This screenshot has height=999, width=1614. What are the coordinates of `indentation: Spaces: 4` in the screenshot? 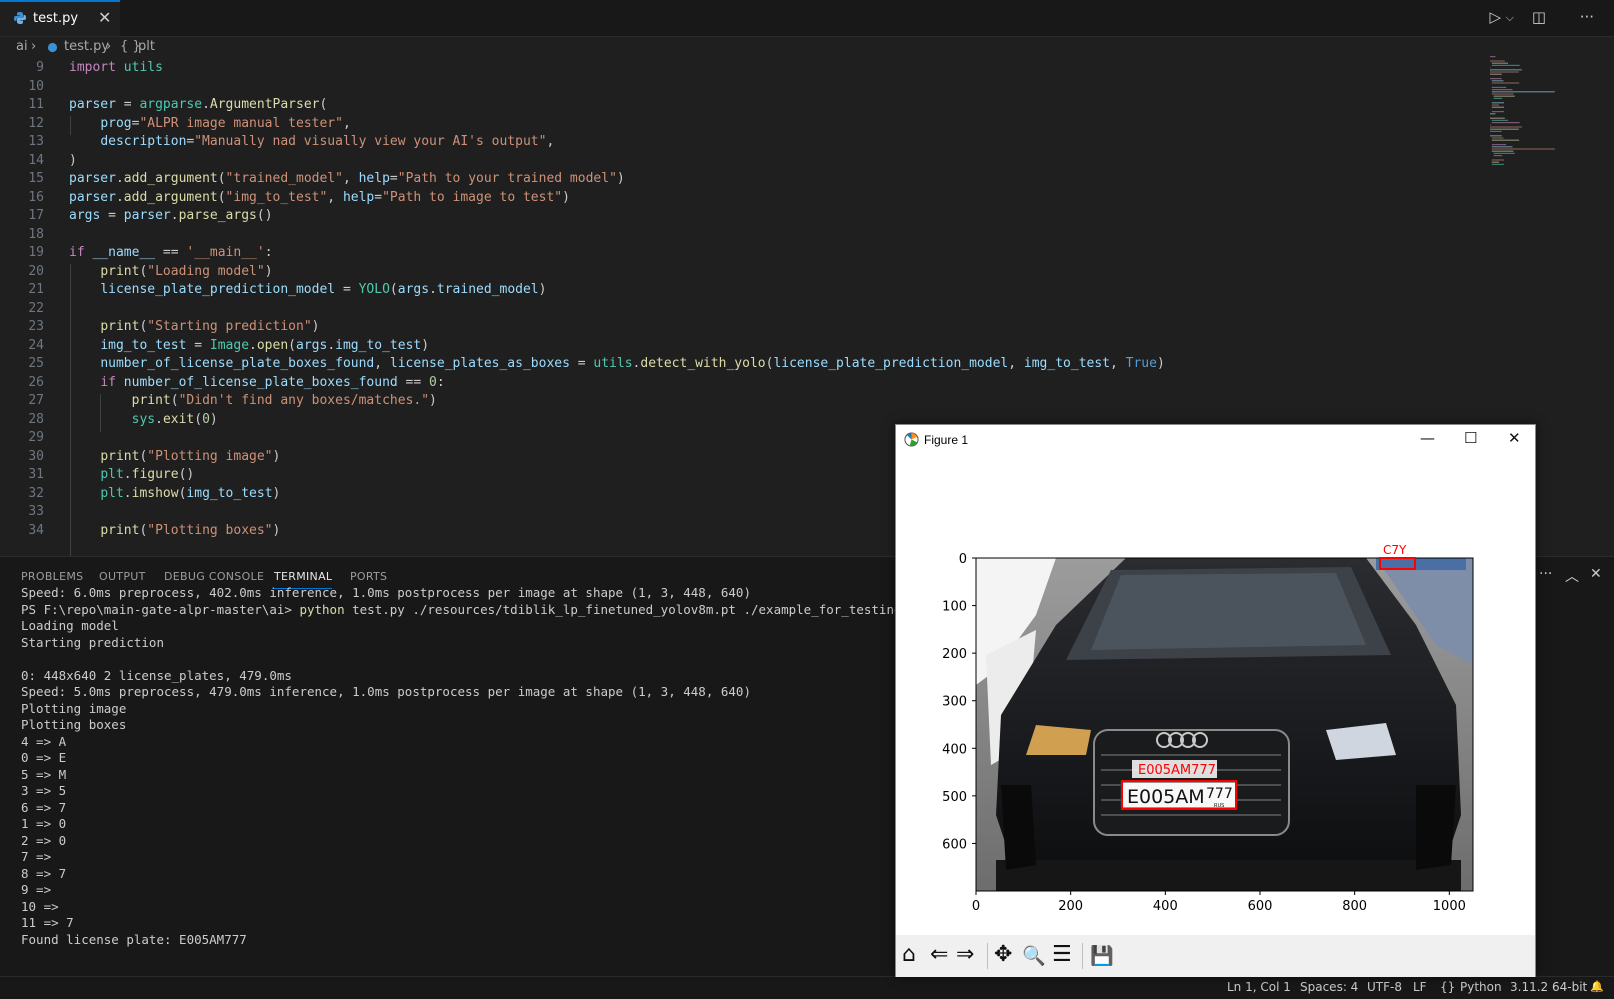 It's located at (1329, 987).